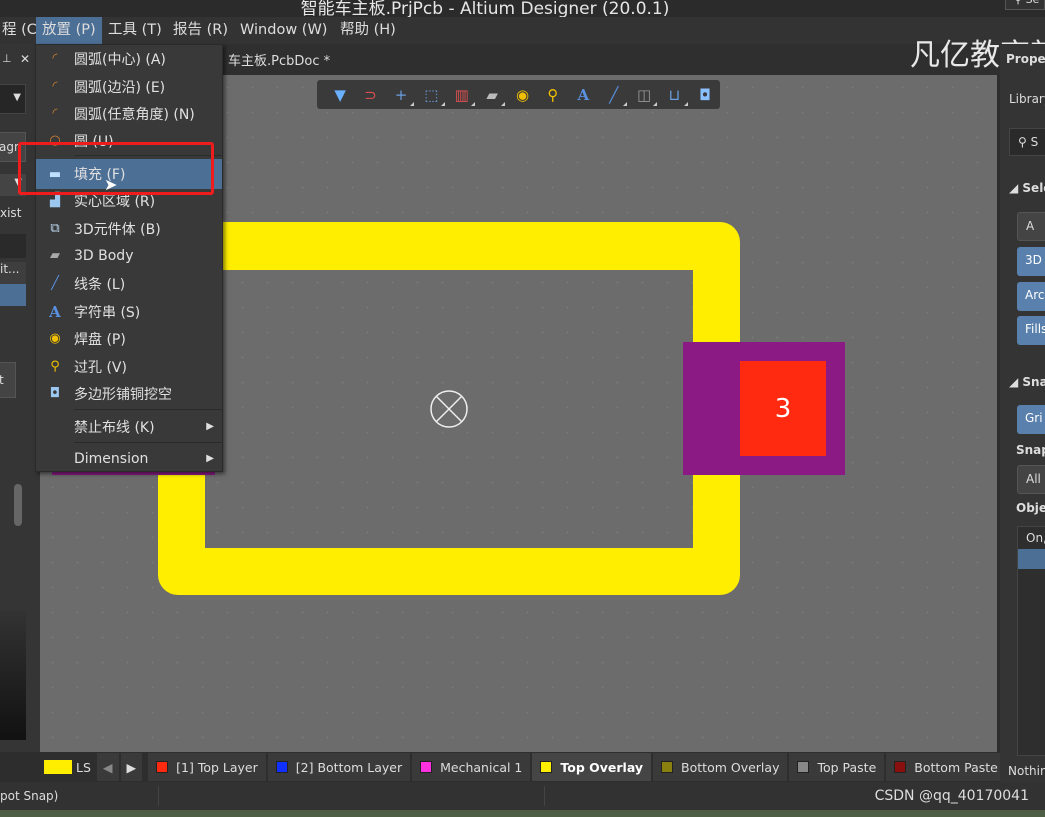  What do you see at coordinates (1027, 382) in the screenshot?
I see `section-snap: ◢ Snap` at bounding box center [1027, 382].